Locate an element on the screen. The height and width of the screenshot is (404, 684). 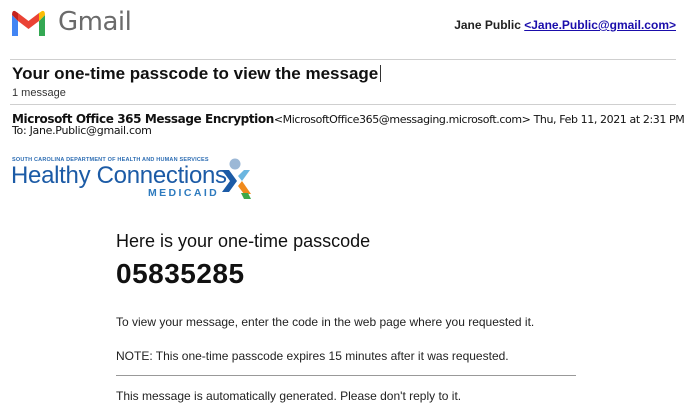
brand-subtitle: MEDICAID is located at coordinates (184, 193).